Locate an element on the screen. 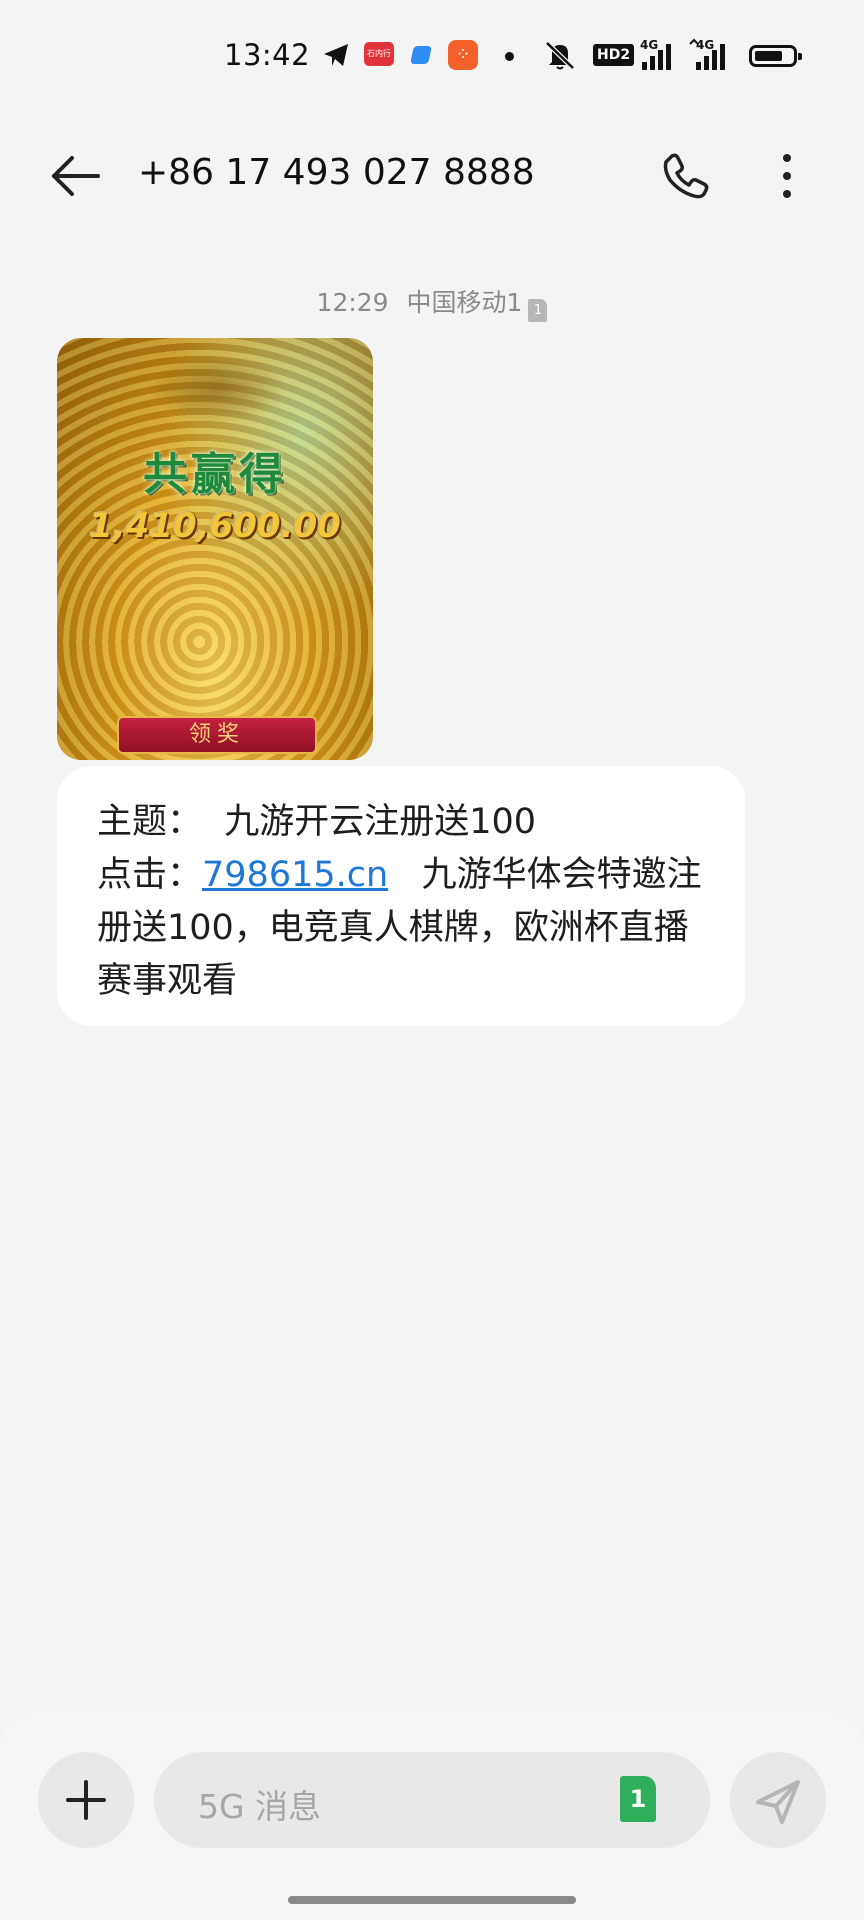 The width and height of the screenshot is (864, 1920). conversation-header: +86 17 493 027 8888 is located at coordinates (432, 175).